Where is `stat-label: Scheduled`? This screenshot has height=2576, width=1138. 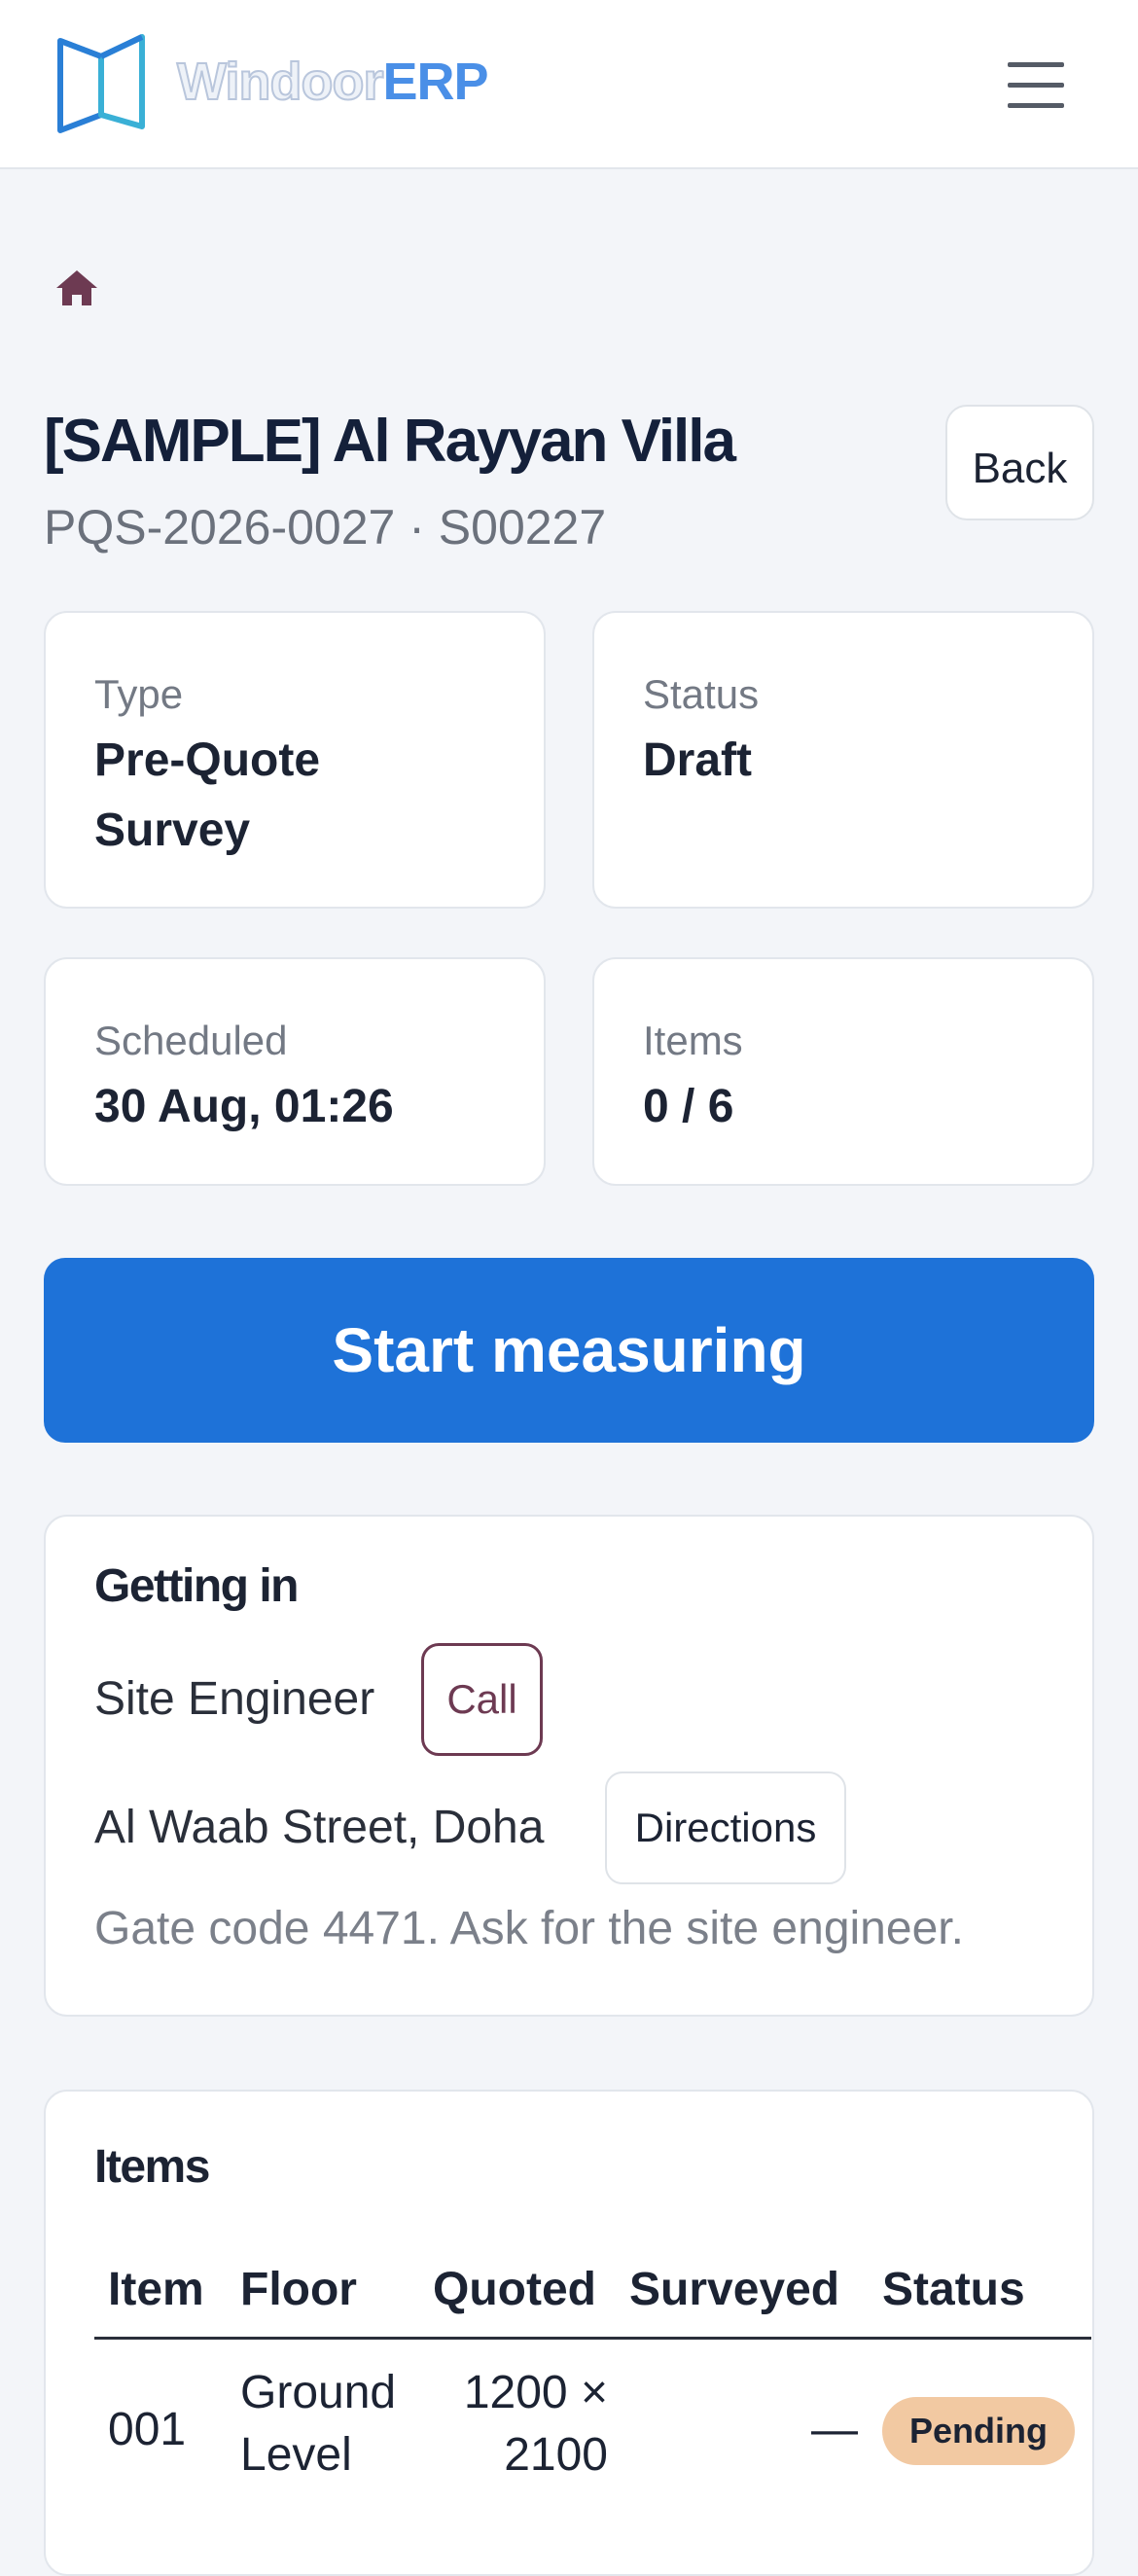 stat-label: Scheduled is located at coordinates (191, 1040).